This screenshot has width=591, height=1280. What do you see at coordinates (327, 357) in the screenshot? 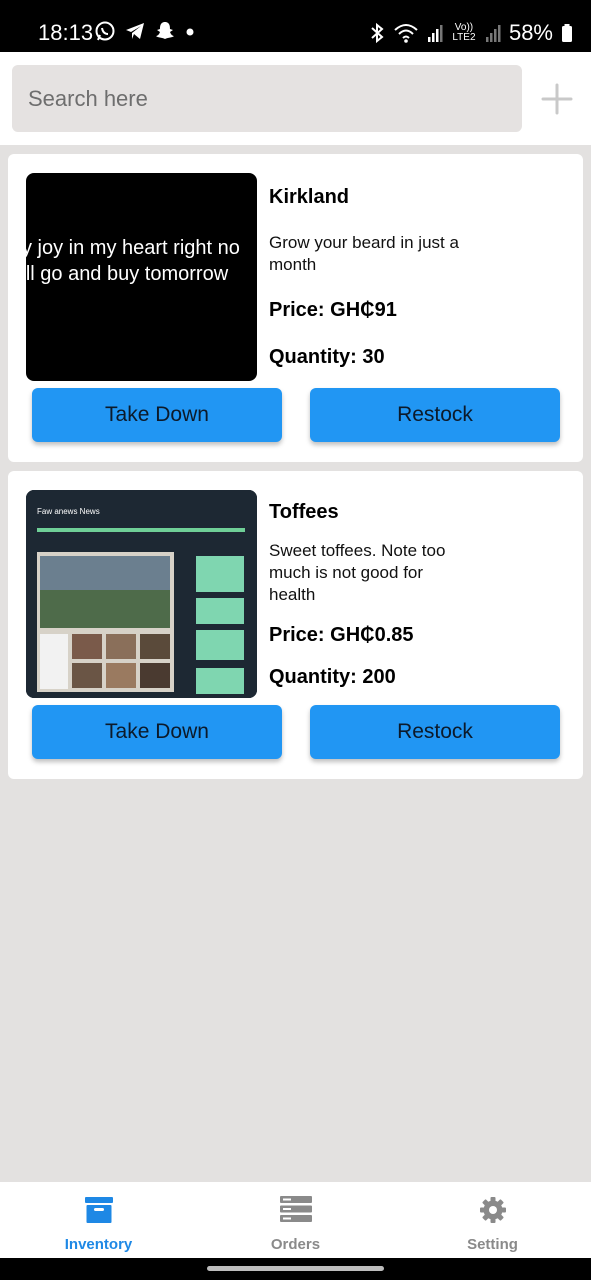
I see `product-quantity: Quantity: 30` at bounding box center [327, 357].